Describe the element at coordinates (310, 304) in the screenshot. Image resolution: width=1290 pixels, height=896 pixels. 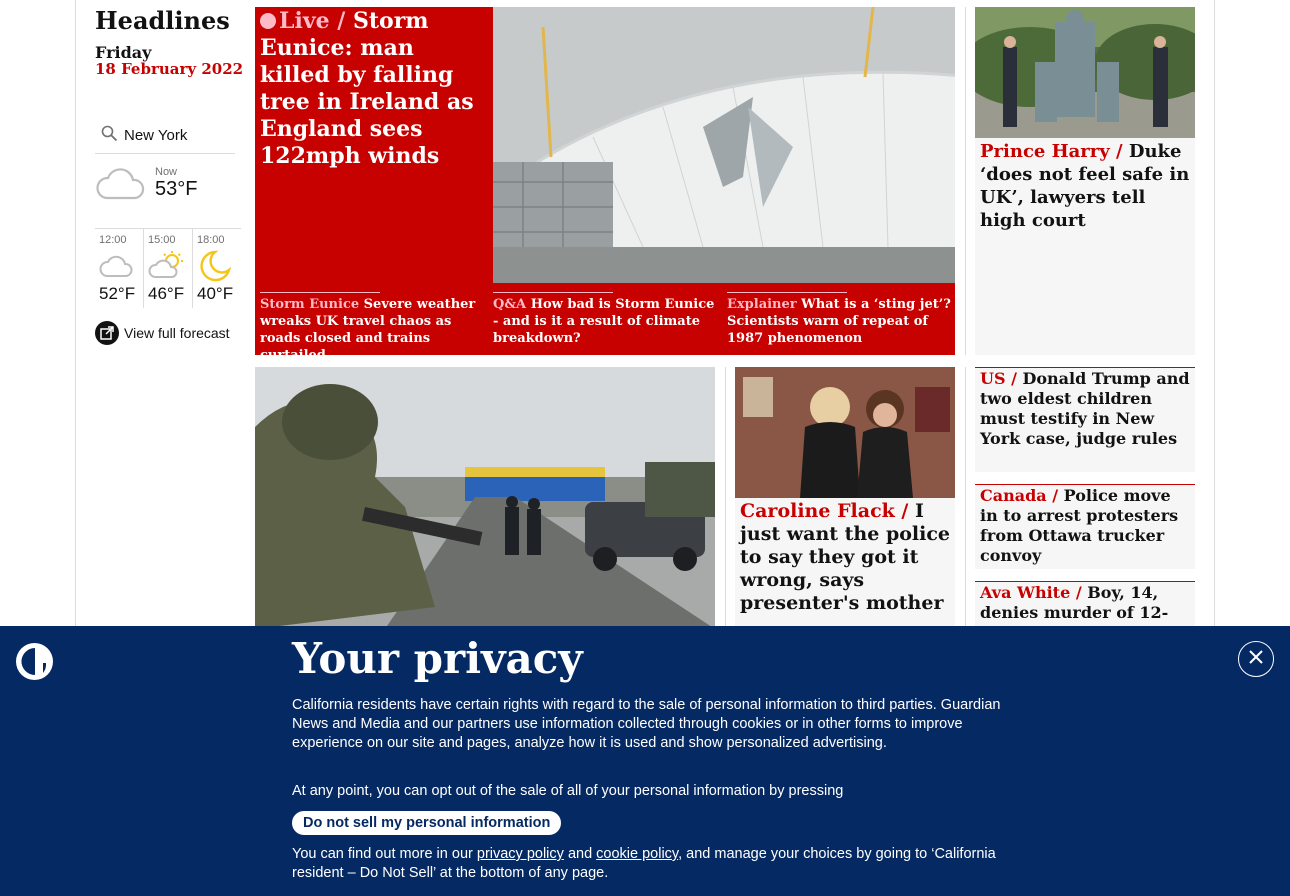
I see `sublink-kicker: Storm Eunice` at that location.